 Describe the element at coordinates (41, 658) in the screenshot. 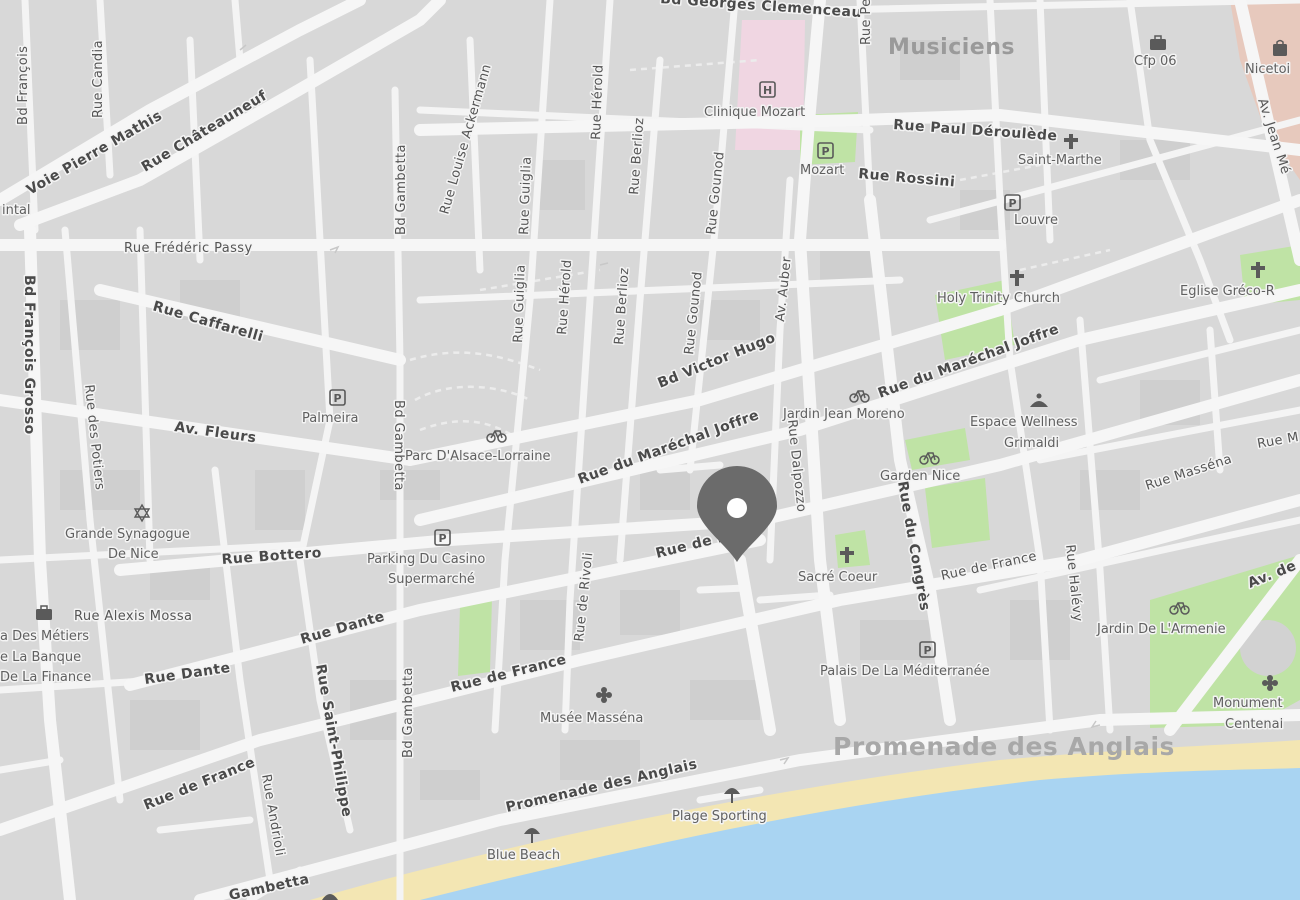

I see `poi-metiers-2: e La Banque` at that location.